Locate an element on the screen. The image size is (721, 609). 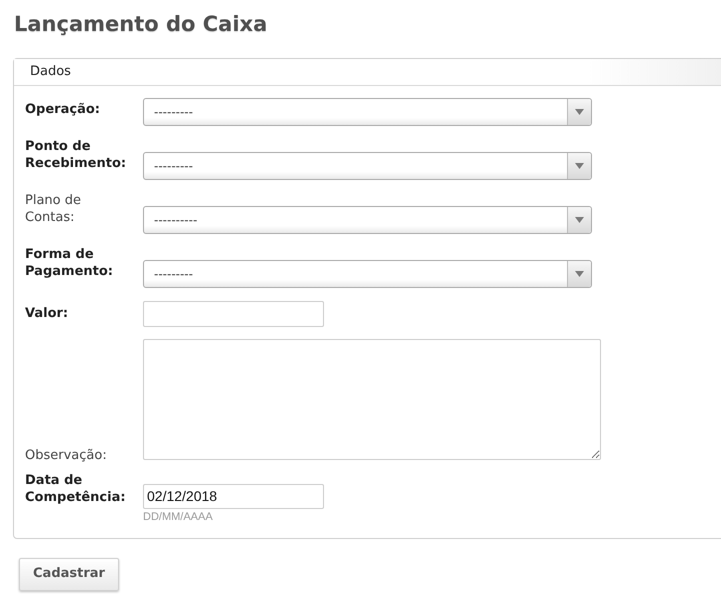
field-label: Forma de Pagamento: is located at coordinates (69, 263).